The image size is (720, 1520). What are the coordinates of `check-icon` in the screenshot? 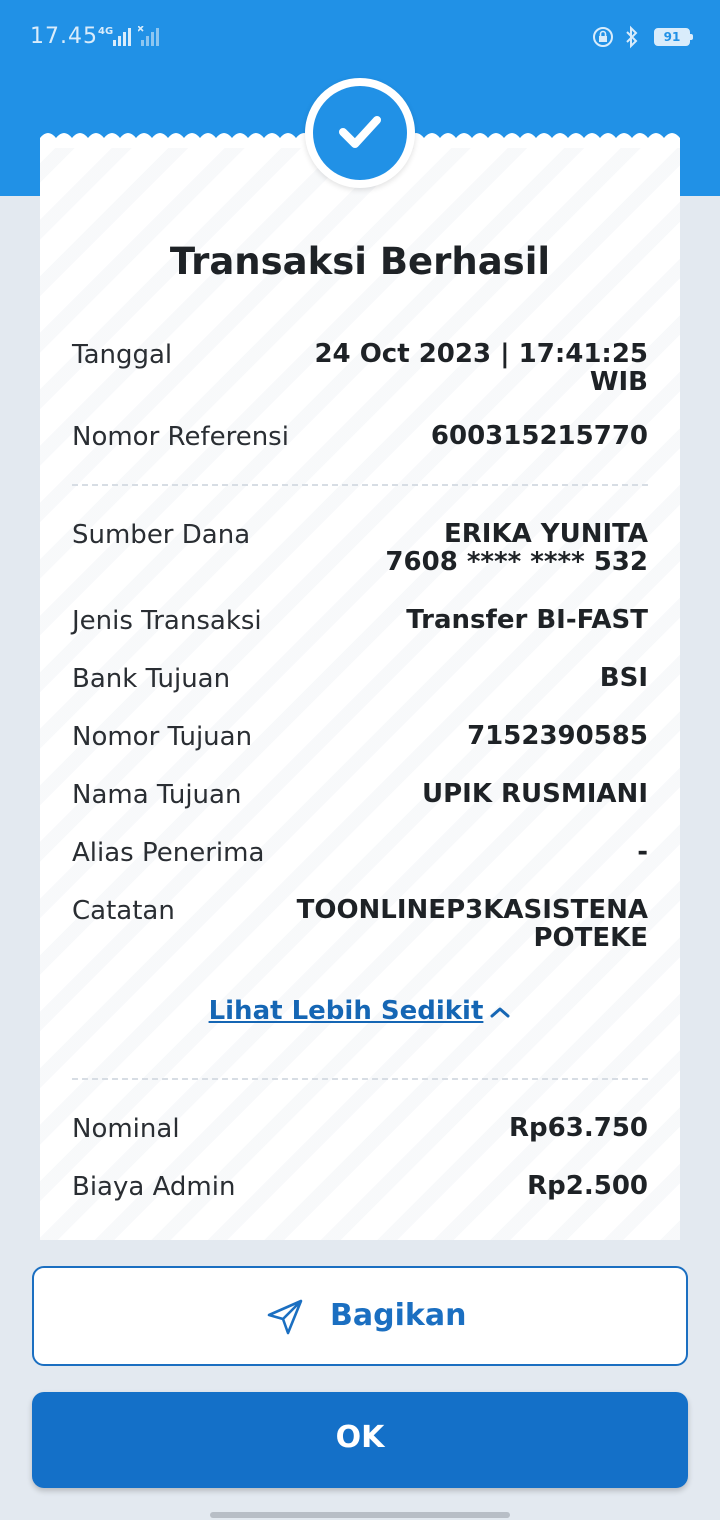 It's located at (360, 132).